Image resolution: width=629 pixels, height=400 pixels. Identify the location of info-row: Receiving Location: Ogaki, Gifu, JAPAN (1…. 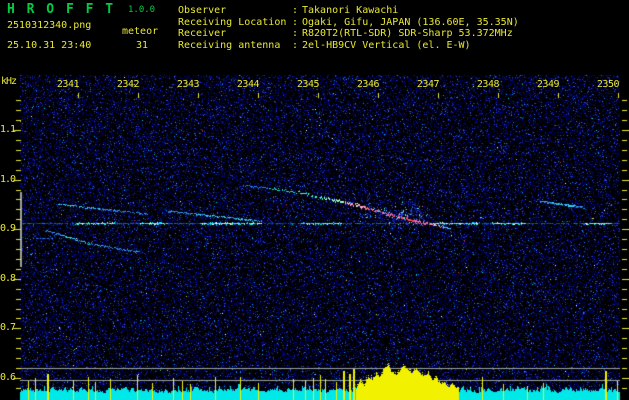
(348, 23).